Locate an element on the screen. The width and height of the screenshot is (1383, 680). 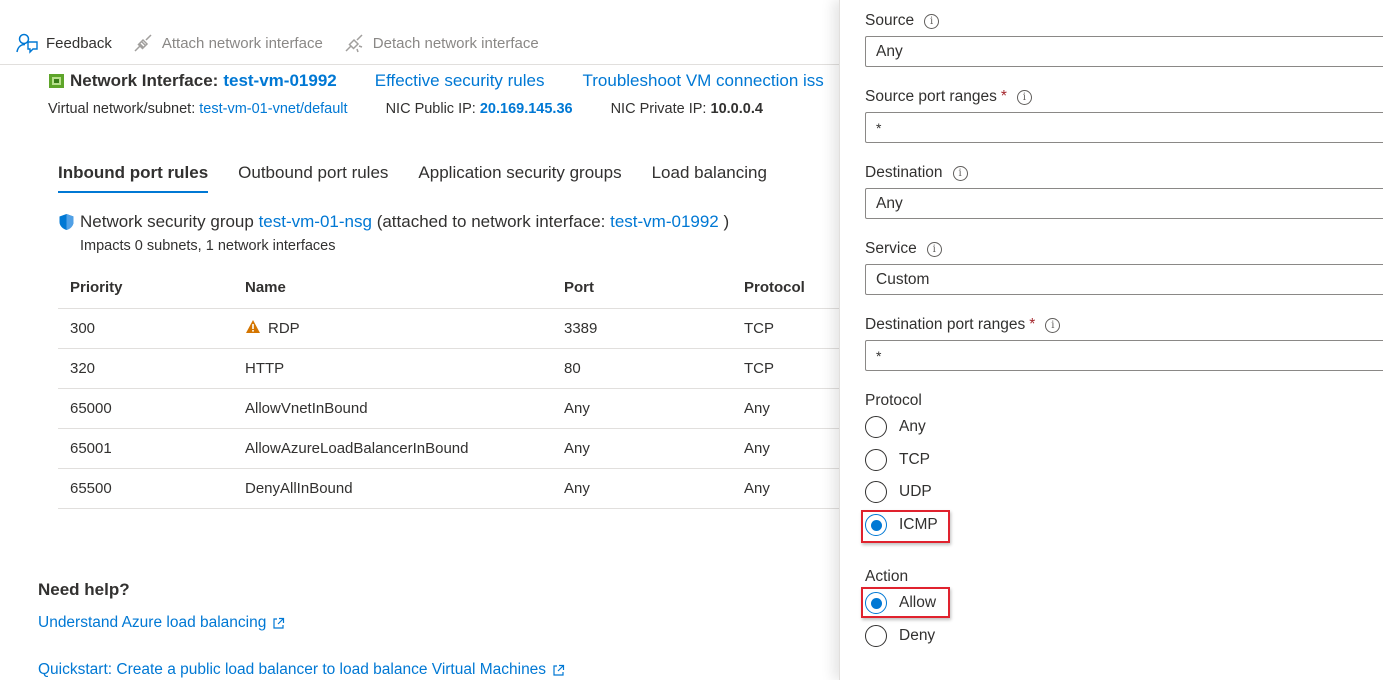
nic-public-ip: NIC Public IP: 20.169.145.36 is located at coordinates (479, 109).